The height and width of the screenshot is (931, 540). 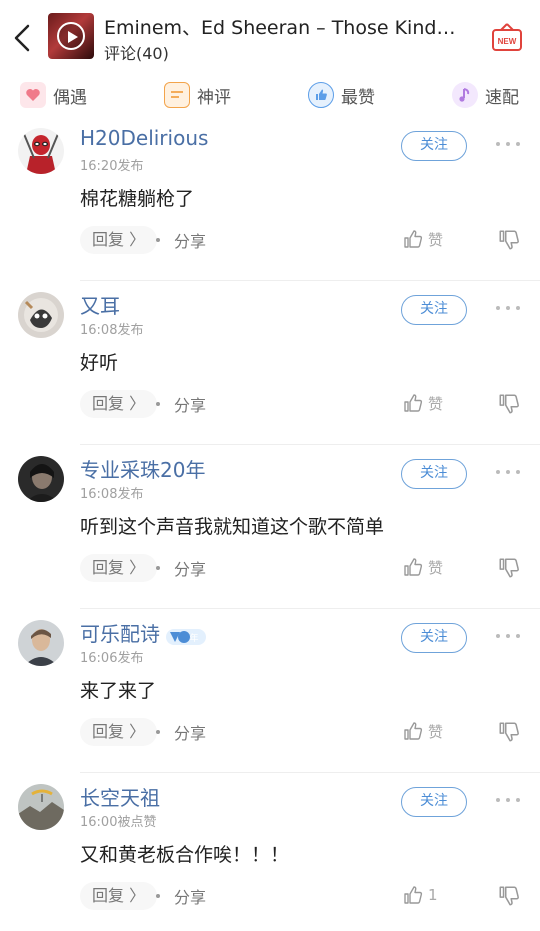 I want to click on tab-hot: 神评, so click(x=197, y=95).